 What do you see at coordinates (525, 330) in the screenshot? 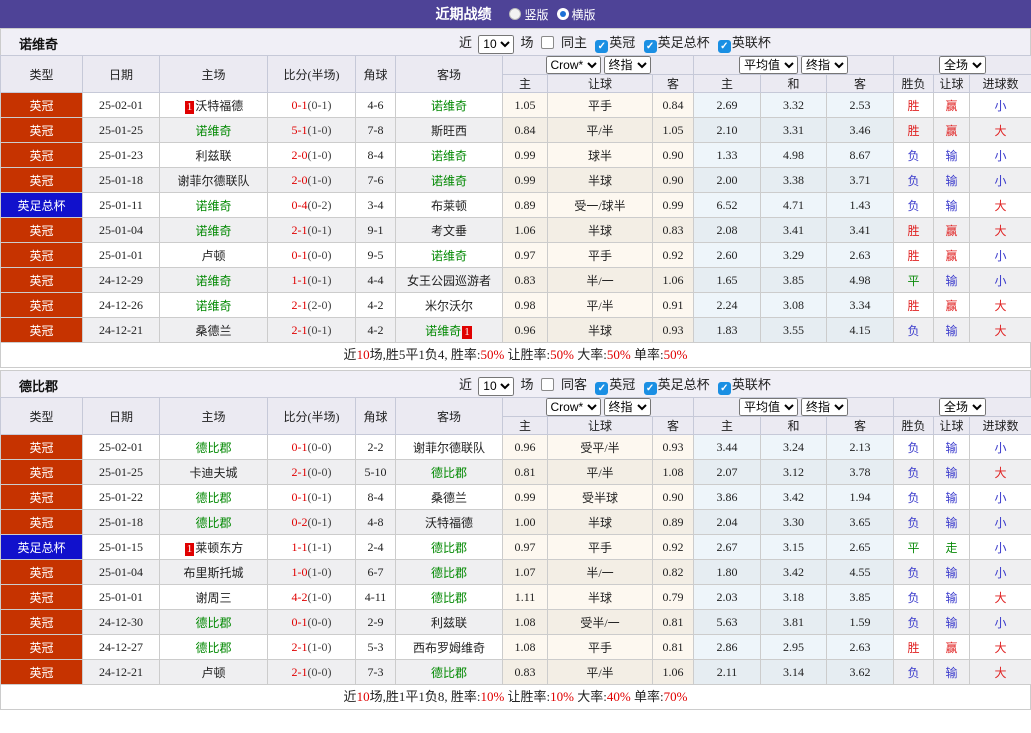
I see `asia-home-odds: 0.96` at bounding box center [525, 330].